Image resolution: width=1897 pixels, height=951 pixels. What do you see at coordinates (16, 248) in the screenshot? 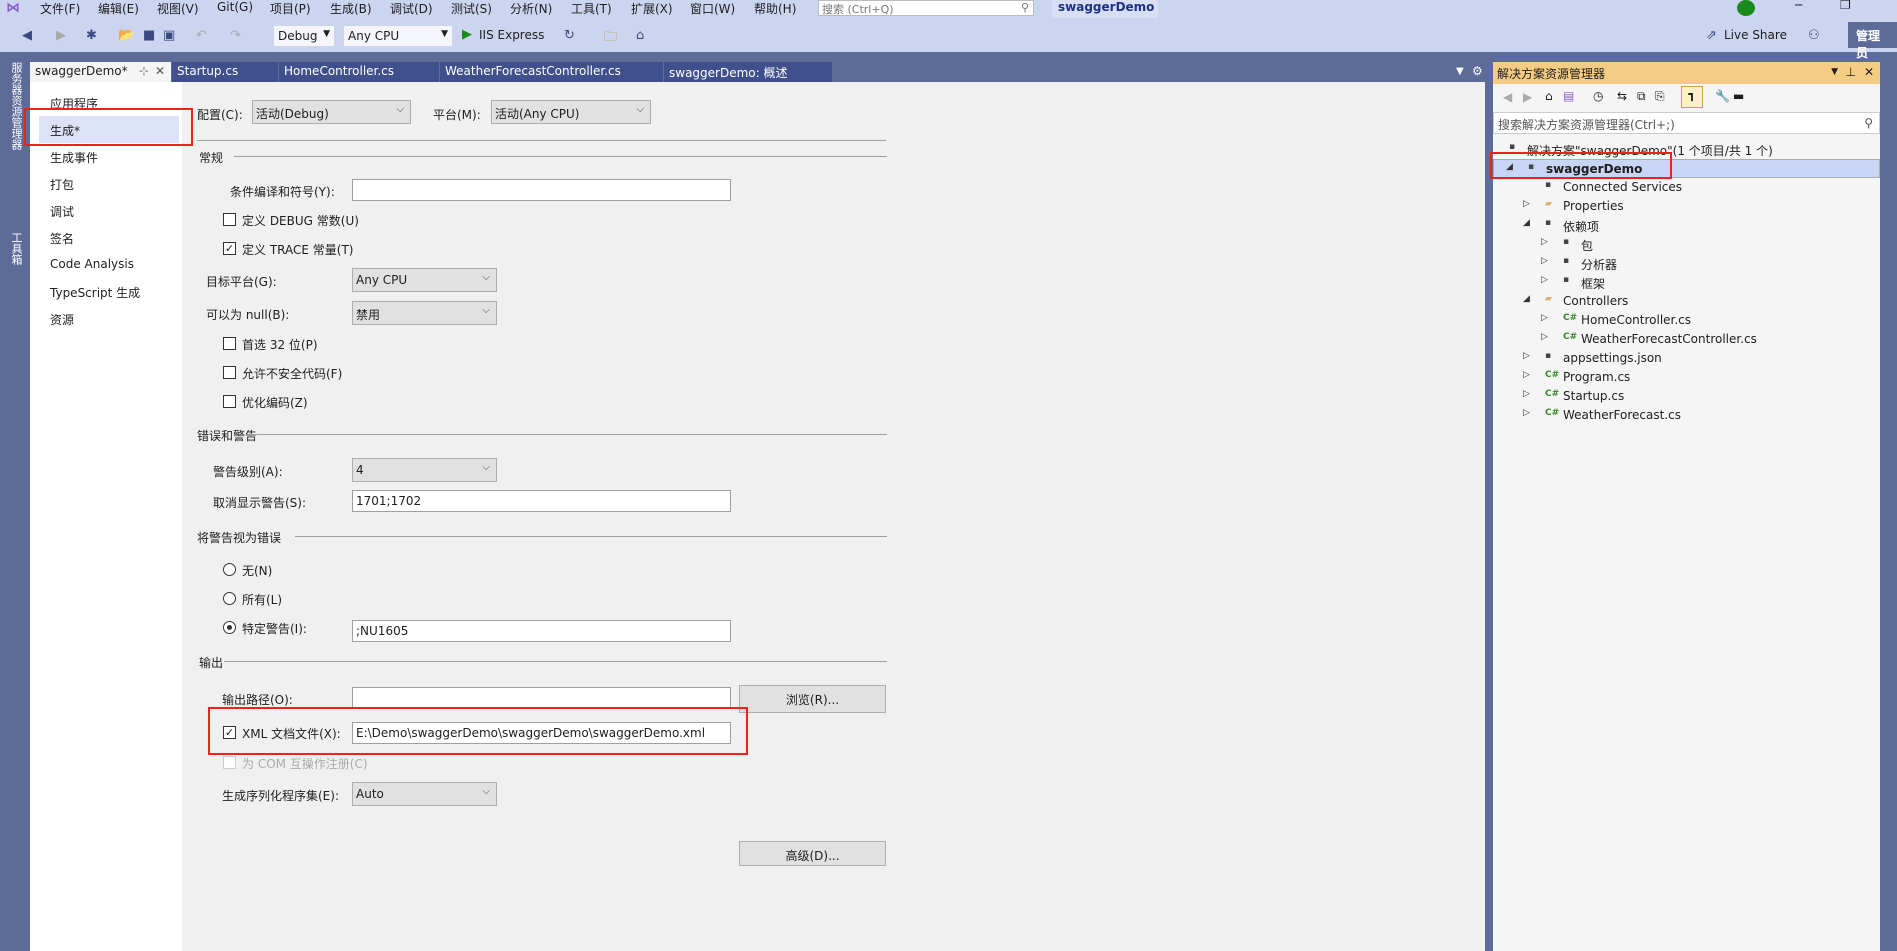
I see `toolbox-tab: 工具箱` at bounding box center [16, 248].